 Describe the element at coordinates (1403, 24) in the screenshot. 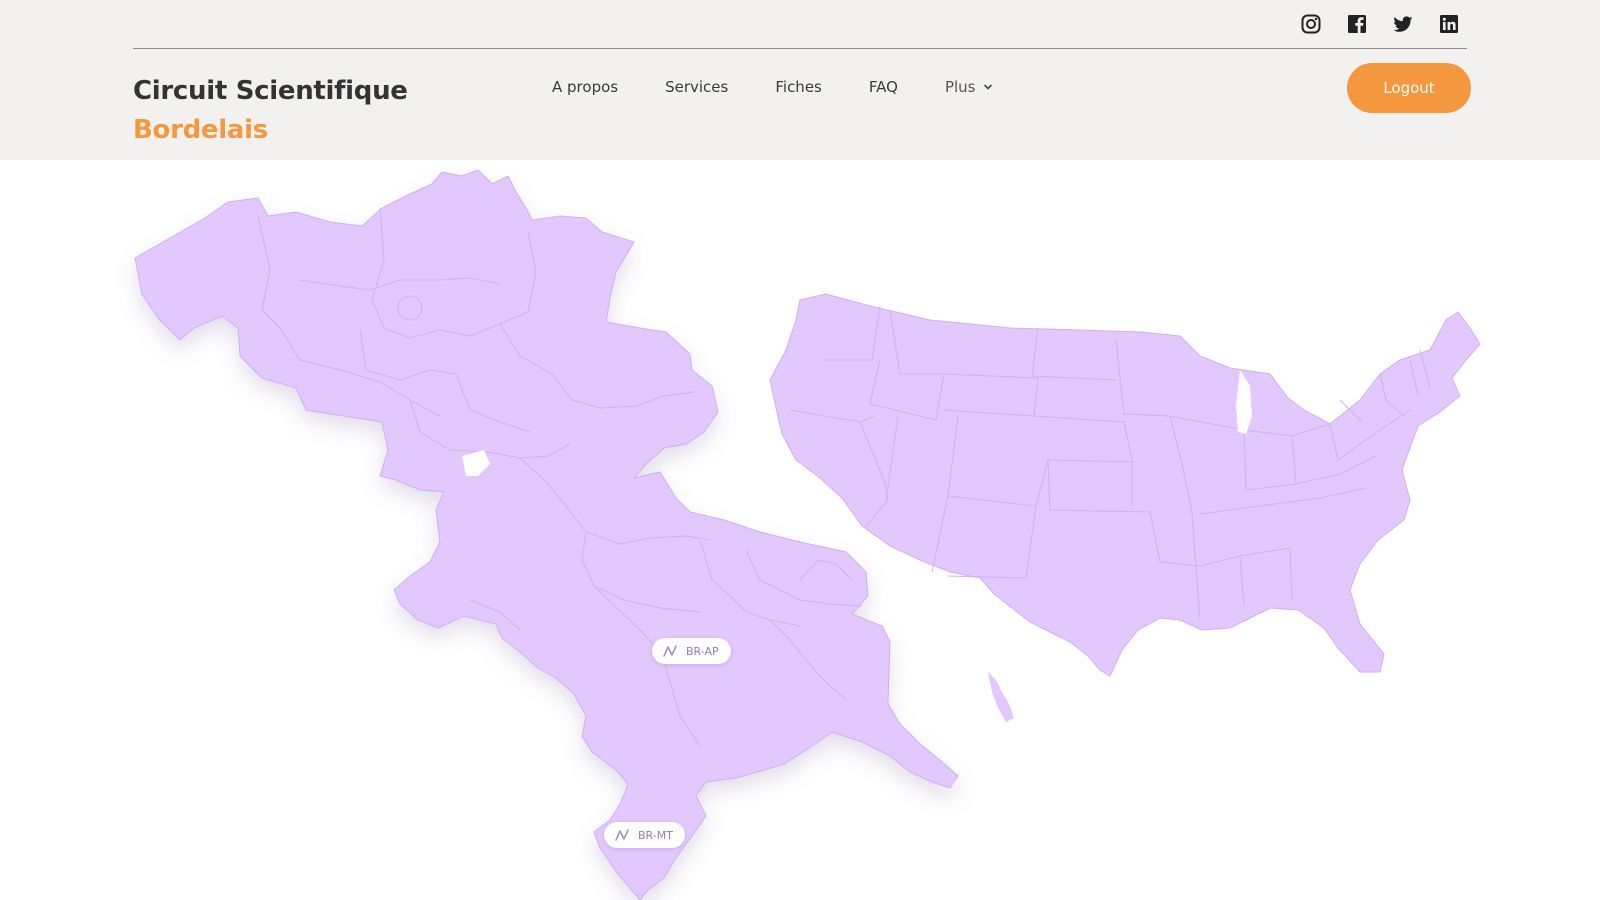

I see `twitter-icon` at that location.